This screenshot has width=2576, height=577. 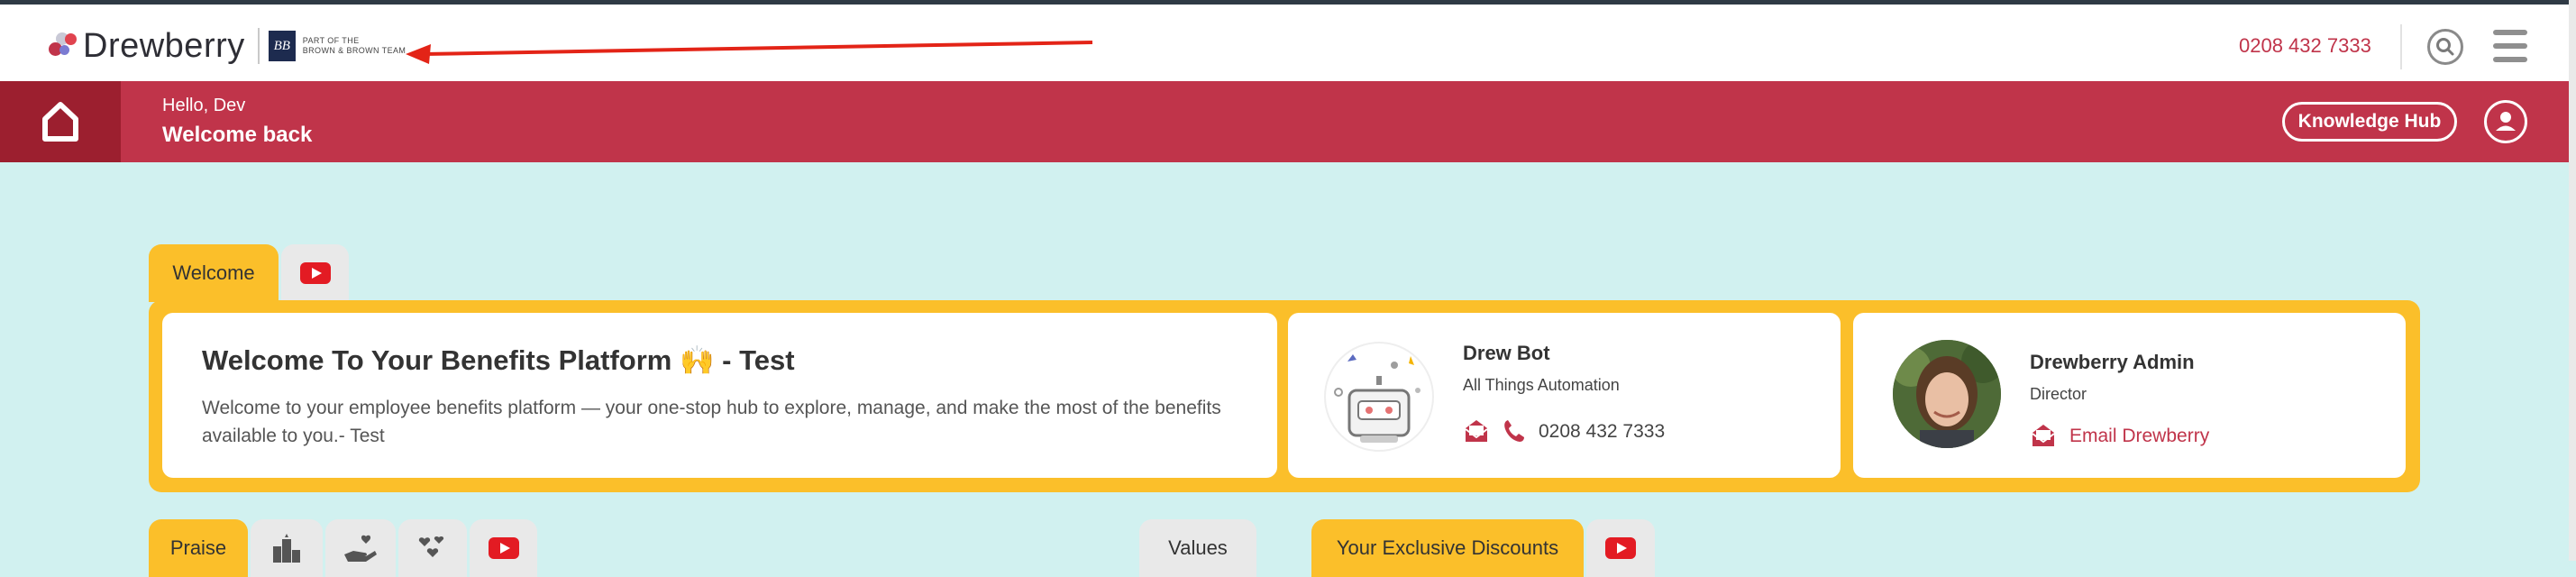 What do you see at coordinates (282, 46) in the screenshot?
I see `brown-brown-logo-icon: BB` at bounding box center [282, 46].